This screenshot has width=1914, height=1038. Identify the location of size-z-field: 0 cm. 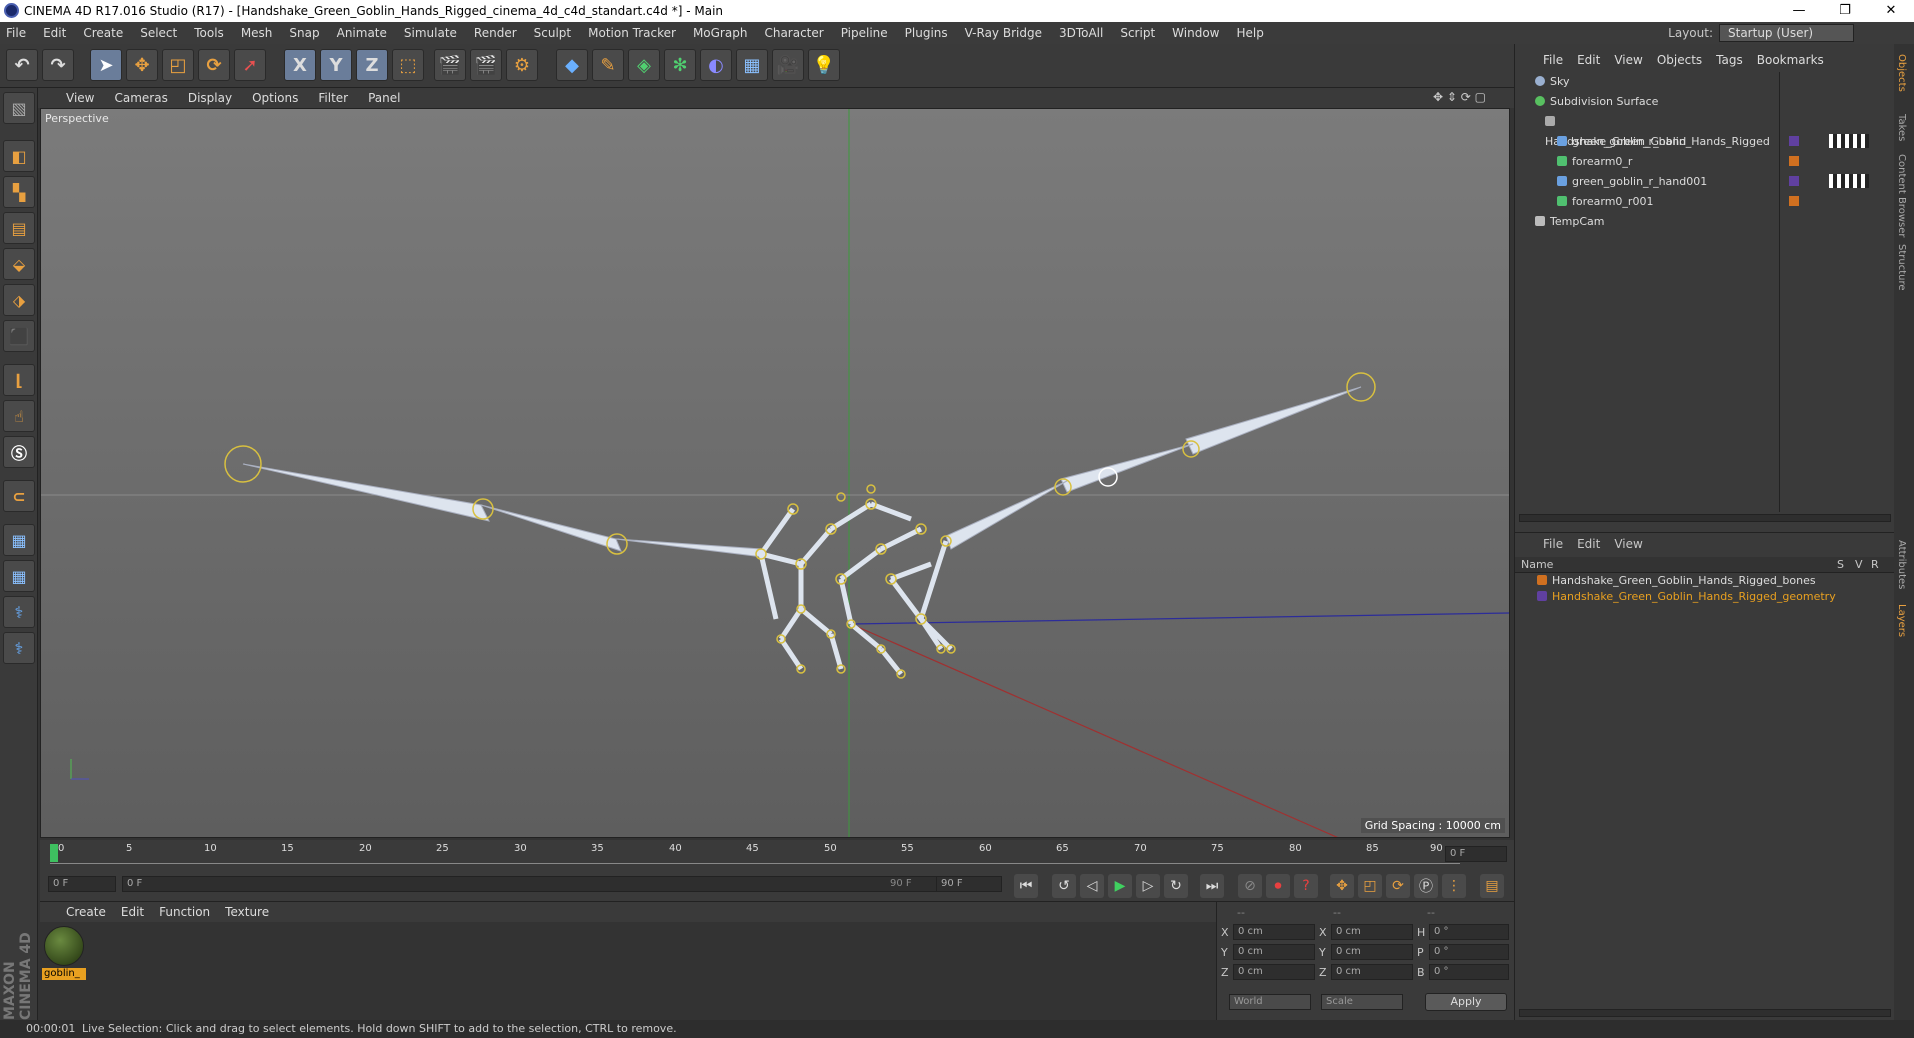
(1372, 972).